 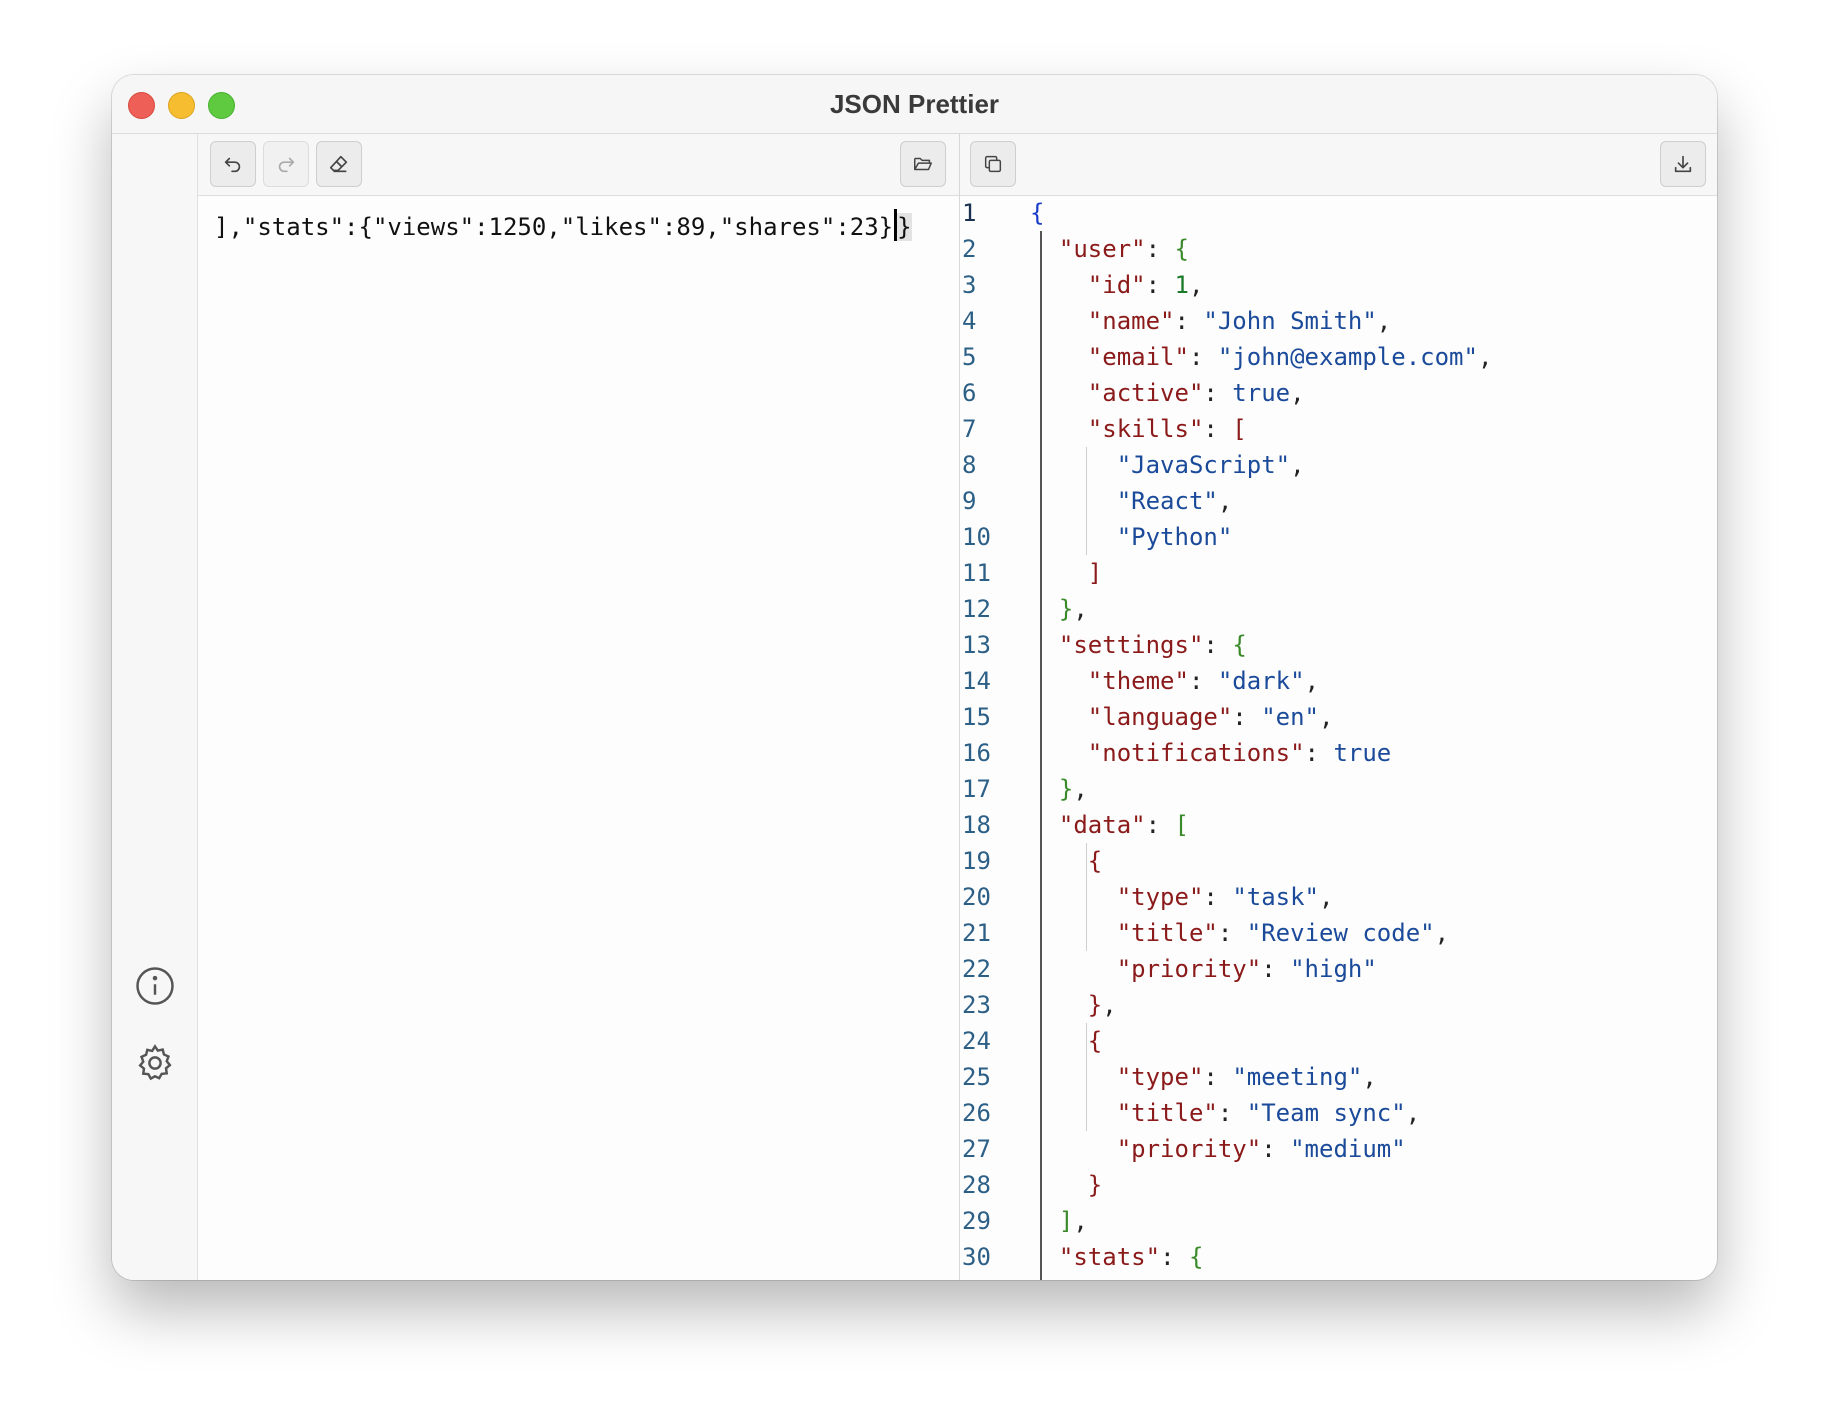 I want to click on code-text: "stats": {, so click(x=1131, y=1257).